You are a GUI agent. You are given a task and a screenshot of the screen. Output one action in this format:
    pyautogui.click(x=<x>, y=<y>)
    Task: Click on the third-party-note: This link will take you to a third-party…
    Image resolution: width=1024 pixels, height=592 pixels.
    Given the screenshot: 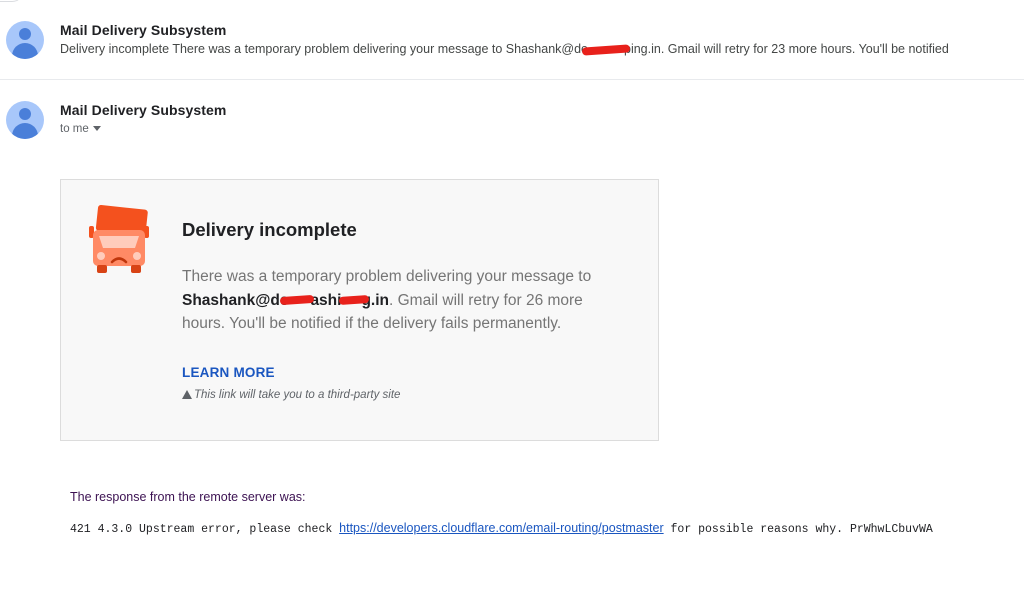 What is the action you would take?
    pyautogui.click(x=291, y=395)
    